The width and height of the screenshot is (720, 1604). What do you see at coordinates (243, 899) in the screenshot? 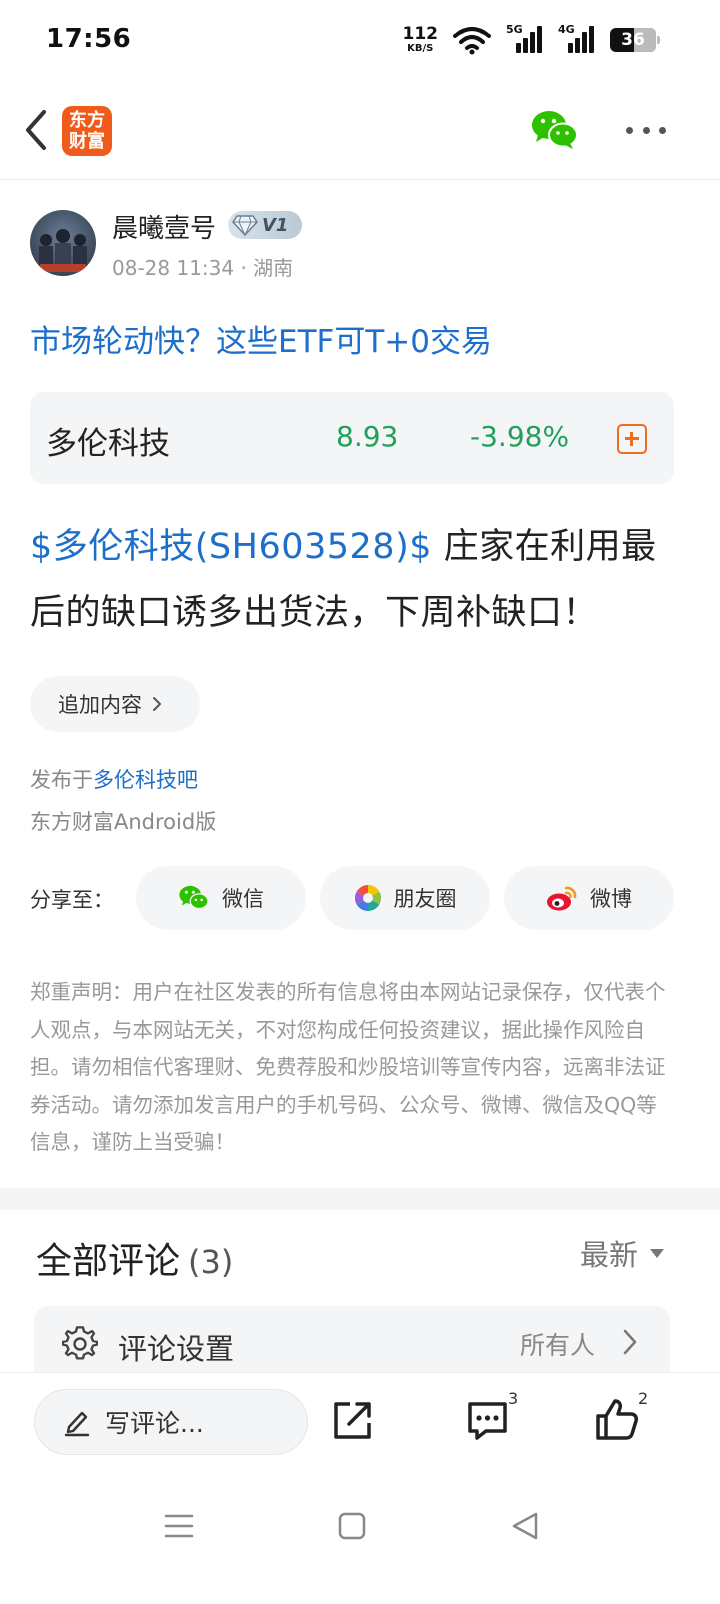
I see `share-wechat-label: 微信` at bounding box center [243, 899].